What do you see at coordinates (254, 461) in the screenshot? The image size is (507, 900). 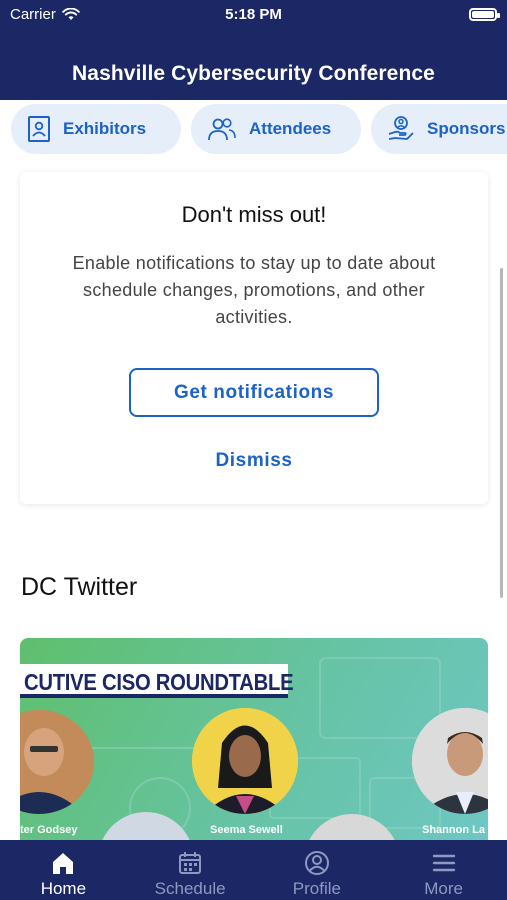 I see `dismiss-button: Dismiss` at bounding box center [254, 461].